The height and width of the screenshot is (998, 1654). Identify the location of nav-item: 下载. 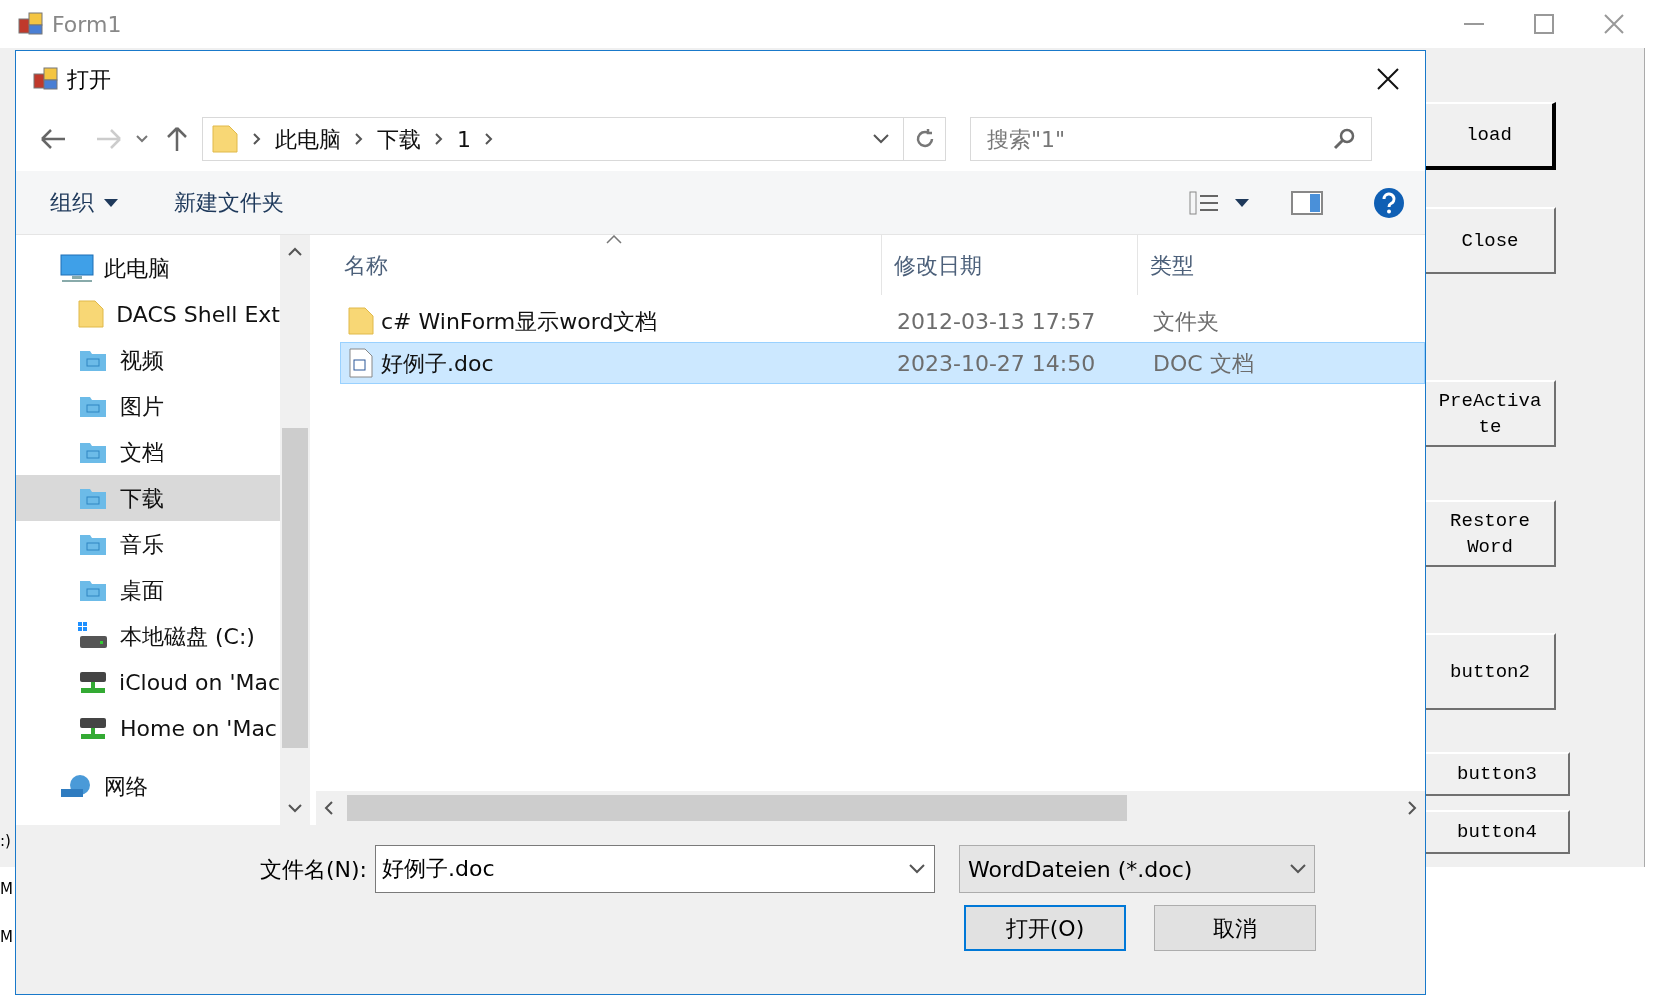
(148, 498).